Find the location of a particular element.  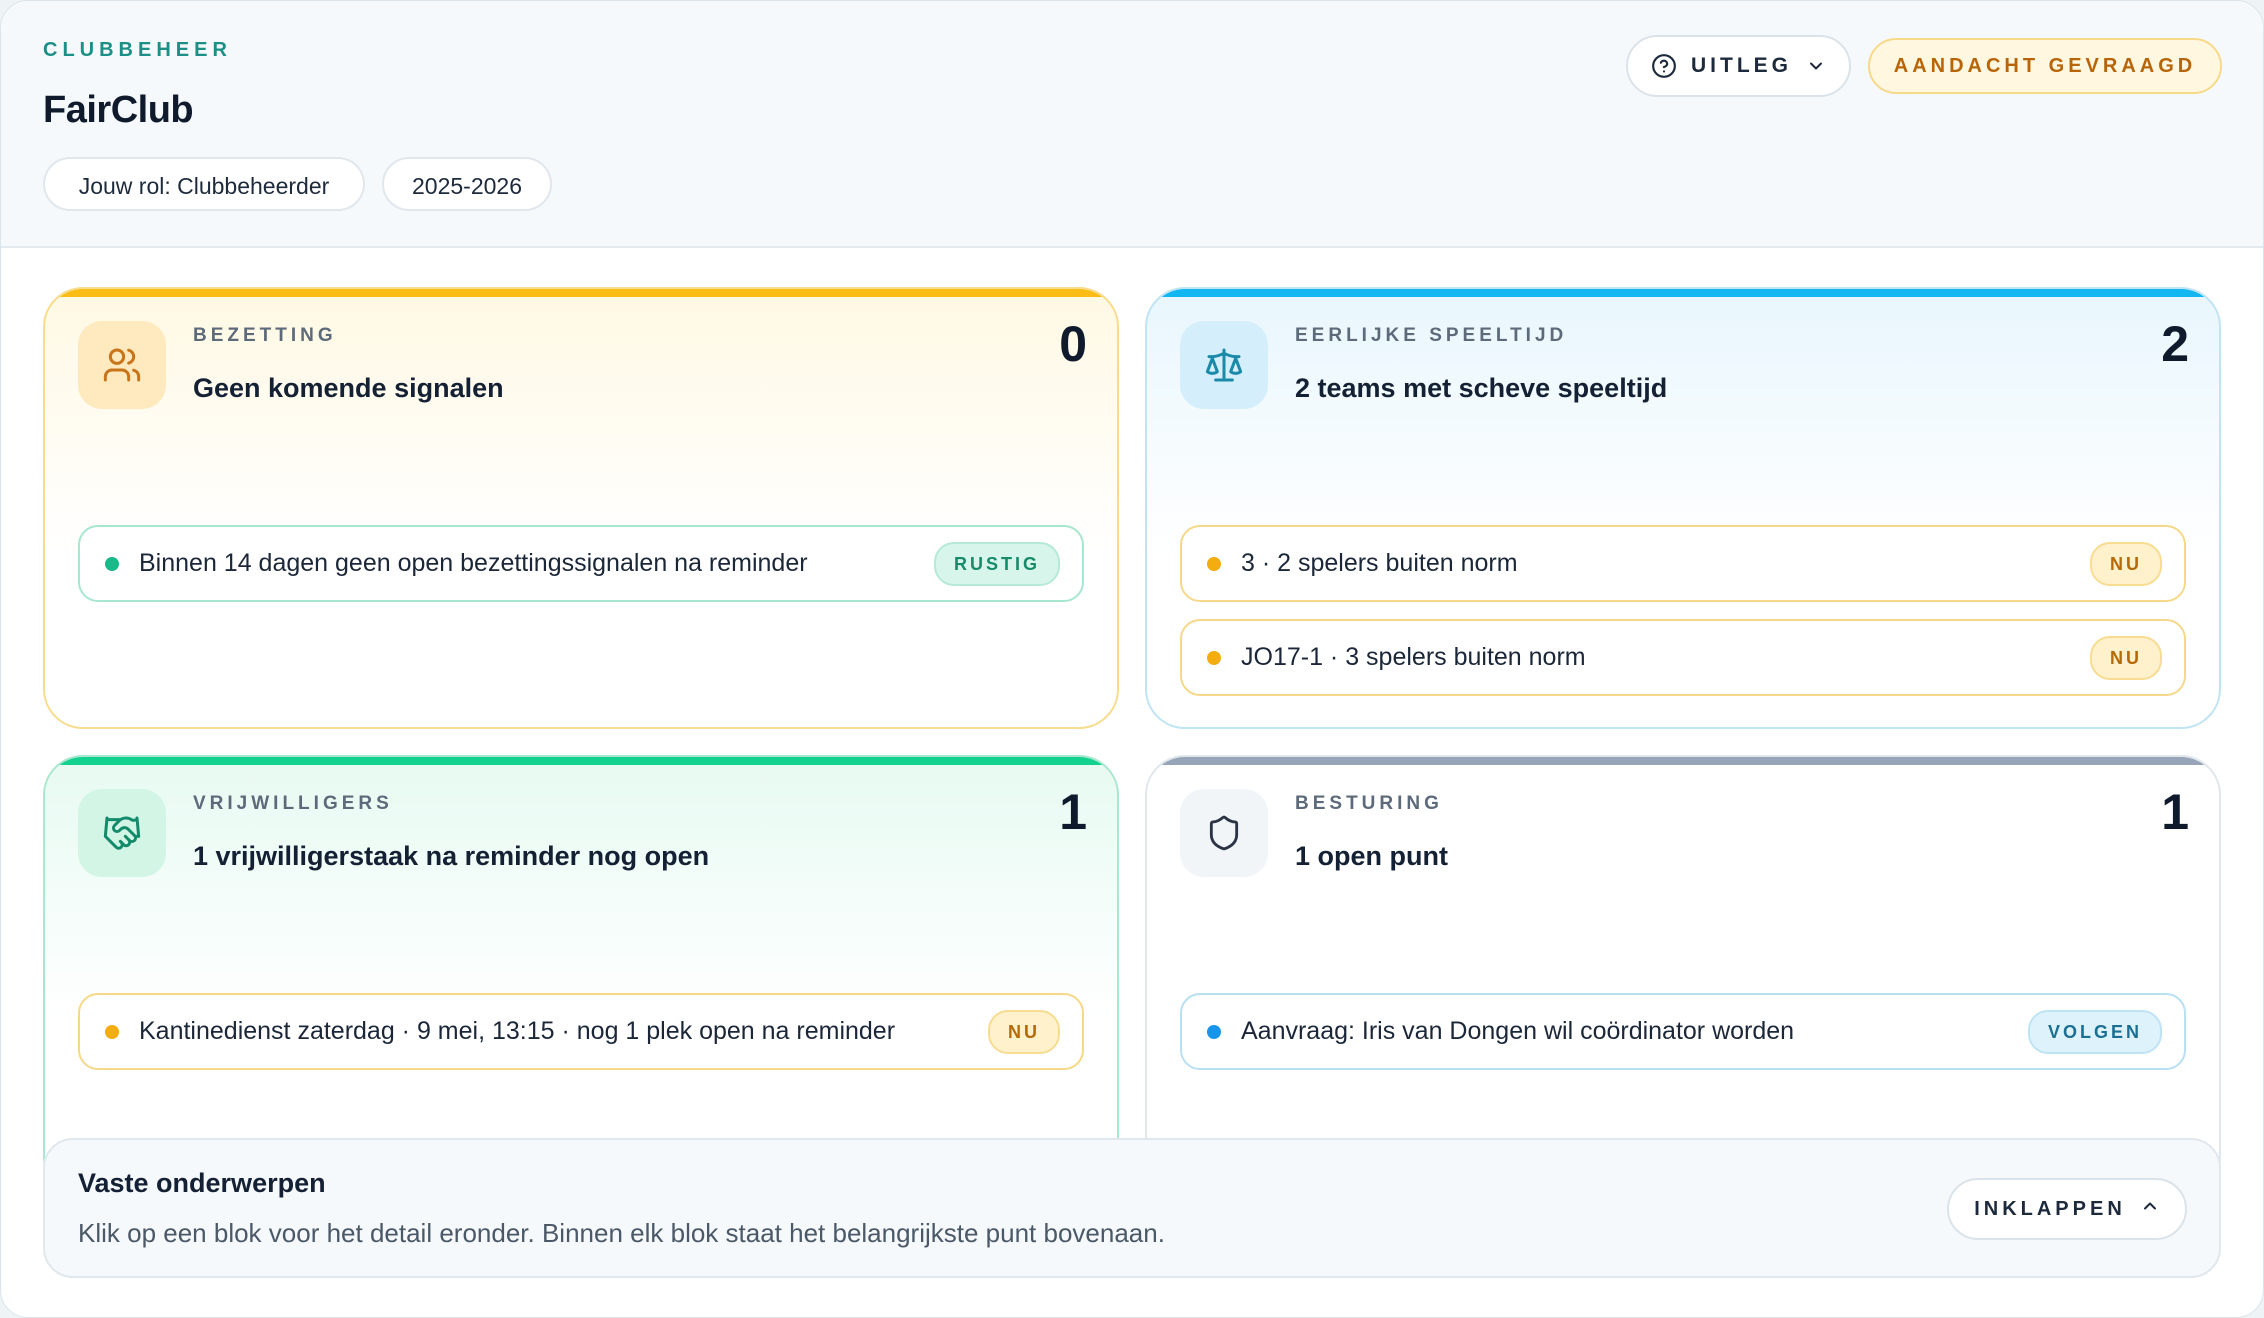

collapse-button: INKLAPPEN is located at coordinates (2067, 1209).